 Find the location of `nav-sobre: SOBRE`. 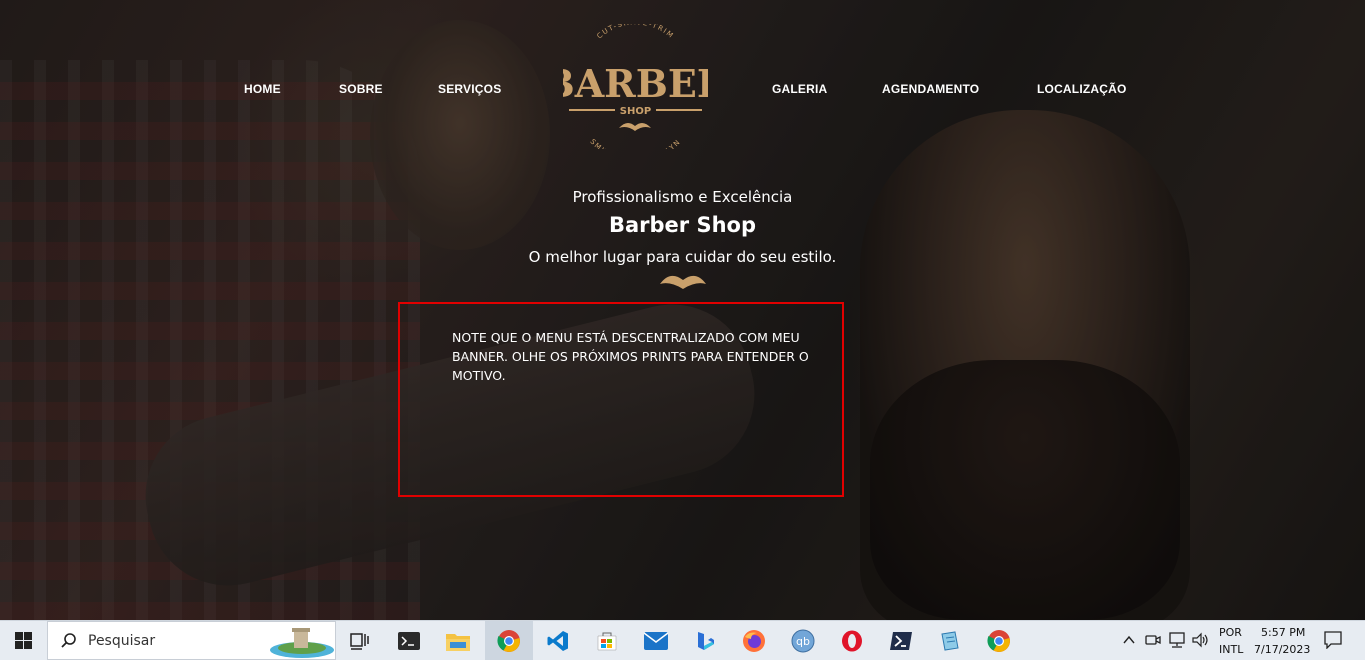

nav-sobre: SOBRE is located at coordinates (361, 89).